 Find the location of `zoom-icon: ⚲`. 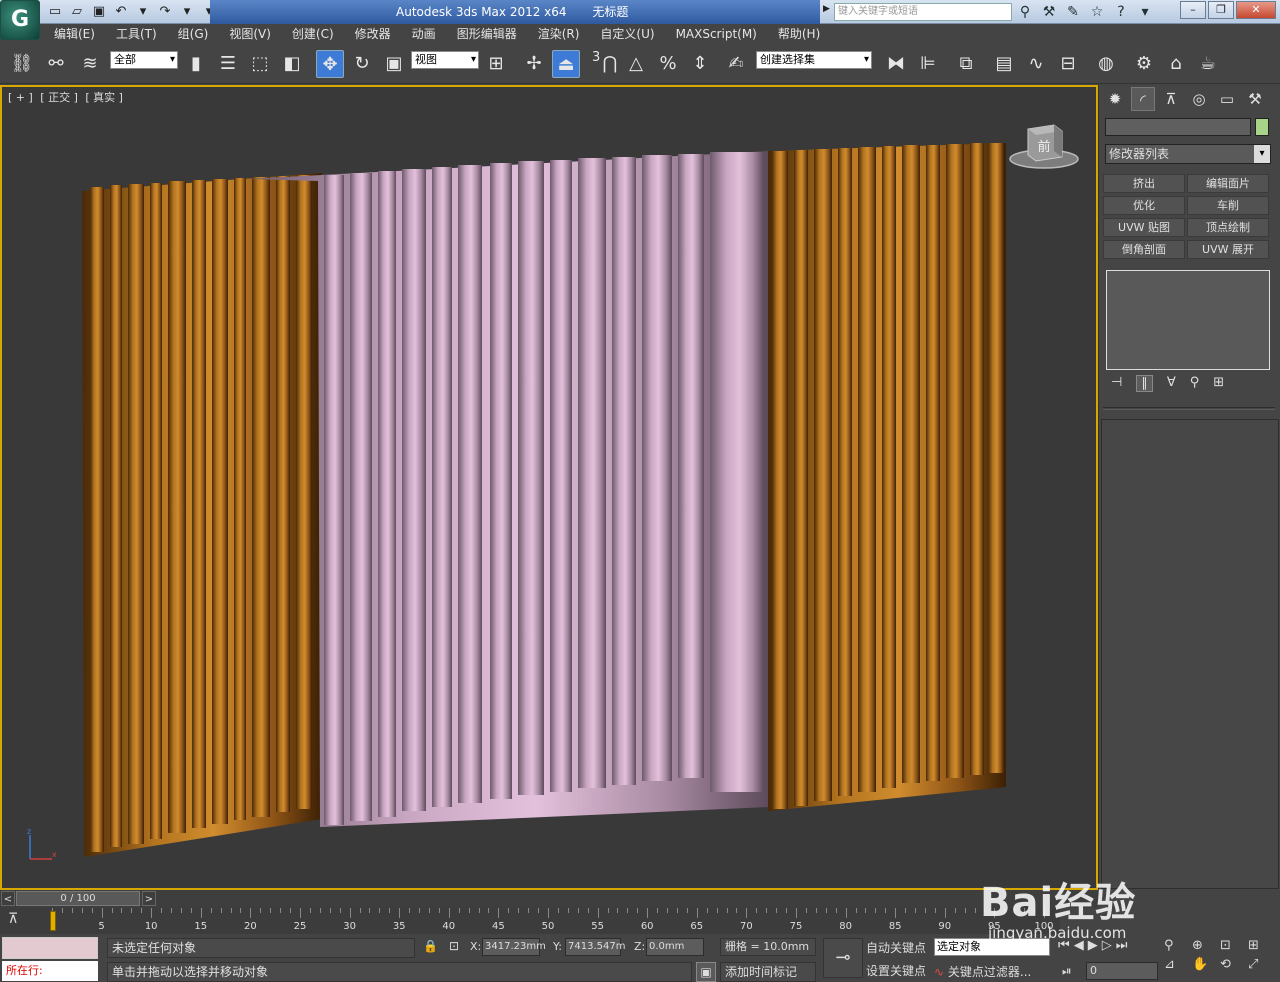

zoom-icon: ⚲ is located at coordinates (1176, 945).